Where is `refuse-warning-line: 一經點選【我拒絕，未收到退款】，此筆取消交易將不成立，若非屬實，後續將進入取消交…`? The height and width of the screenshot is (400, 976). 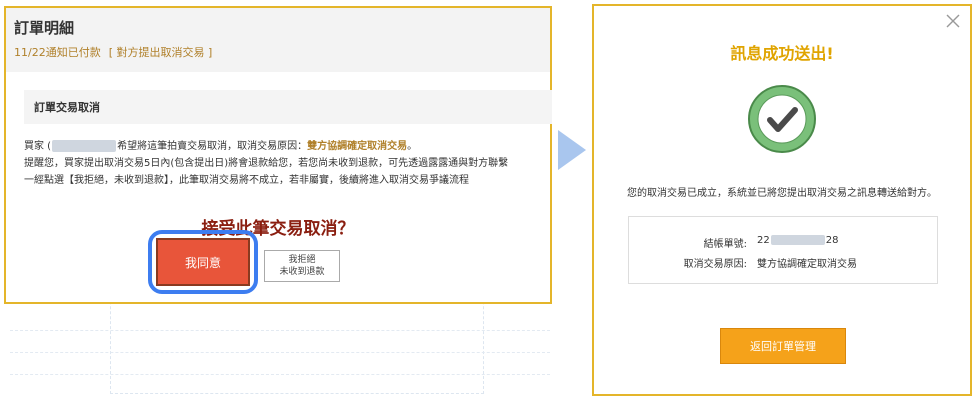 refuse-warning-line: 一經點選【我拒絕，未收到退款】，此筆取消交易將不成立，若非屬實，後續將進入取消交… is located at coordinates (246, 180).